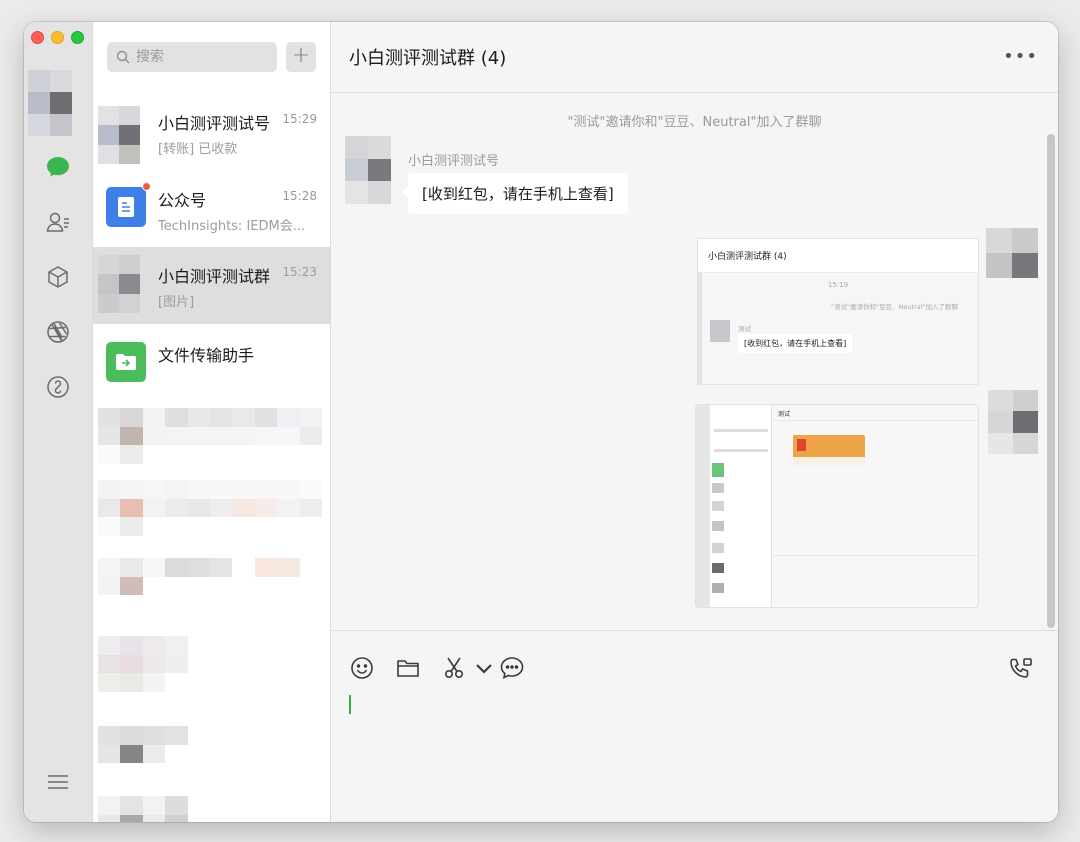  What do you see at coordinates (428, 58) in the screenshot?
I see `chat-title: 小白测评测试群 (4)` at bounding box center [428, 58].